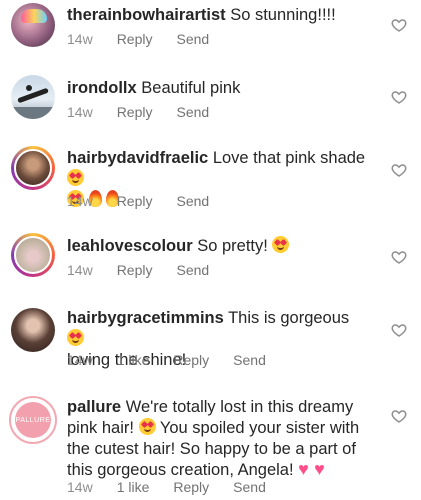  I want to click on comment-username: therainbowhairartist, so click(146, 15).